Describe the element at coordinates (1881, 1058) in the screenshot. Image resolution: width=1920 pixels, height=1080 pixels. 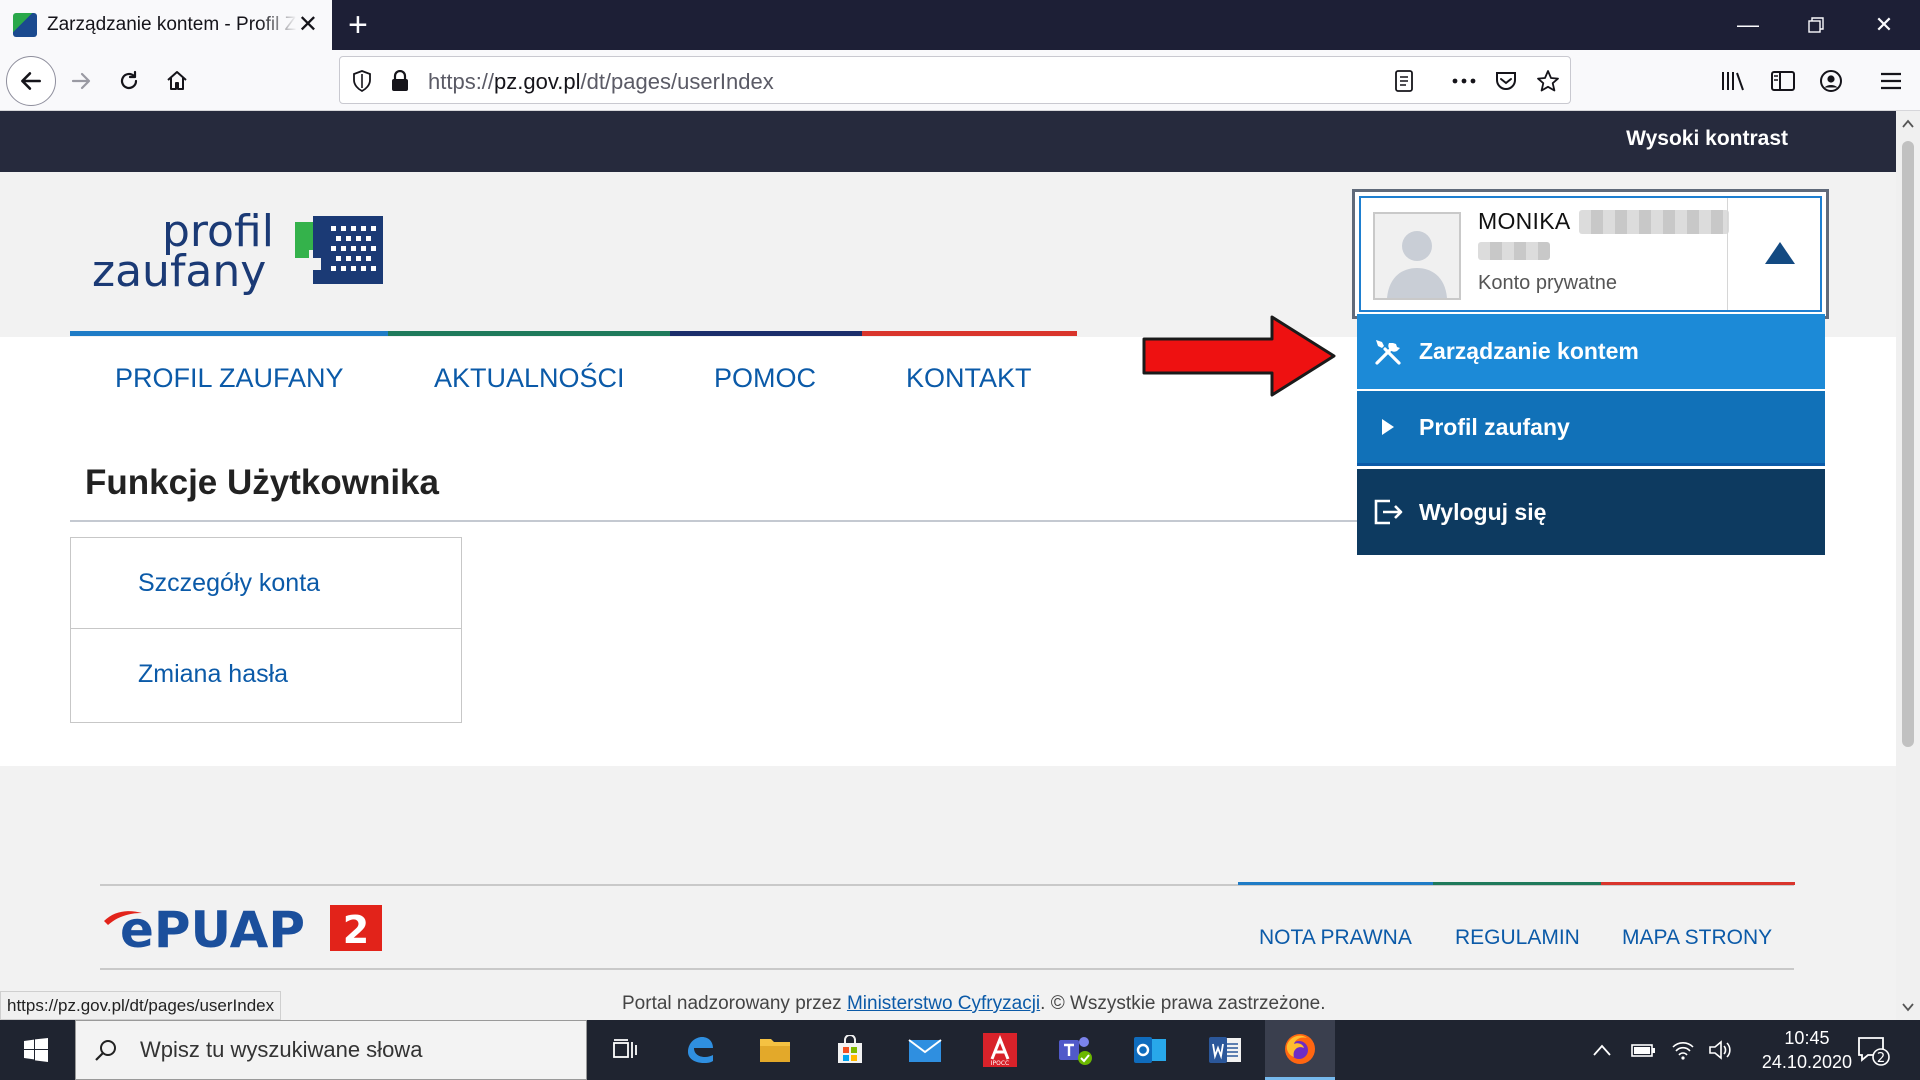
I see `notification-count: 2` at that location.